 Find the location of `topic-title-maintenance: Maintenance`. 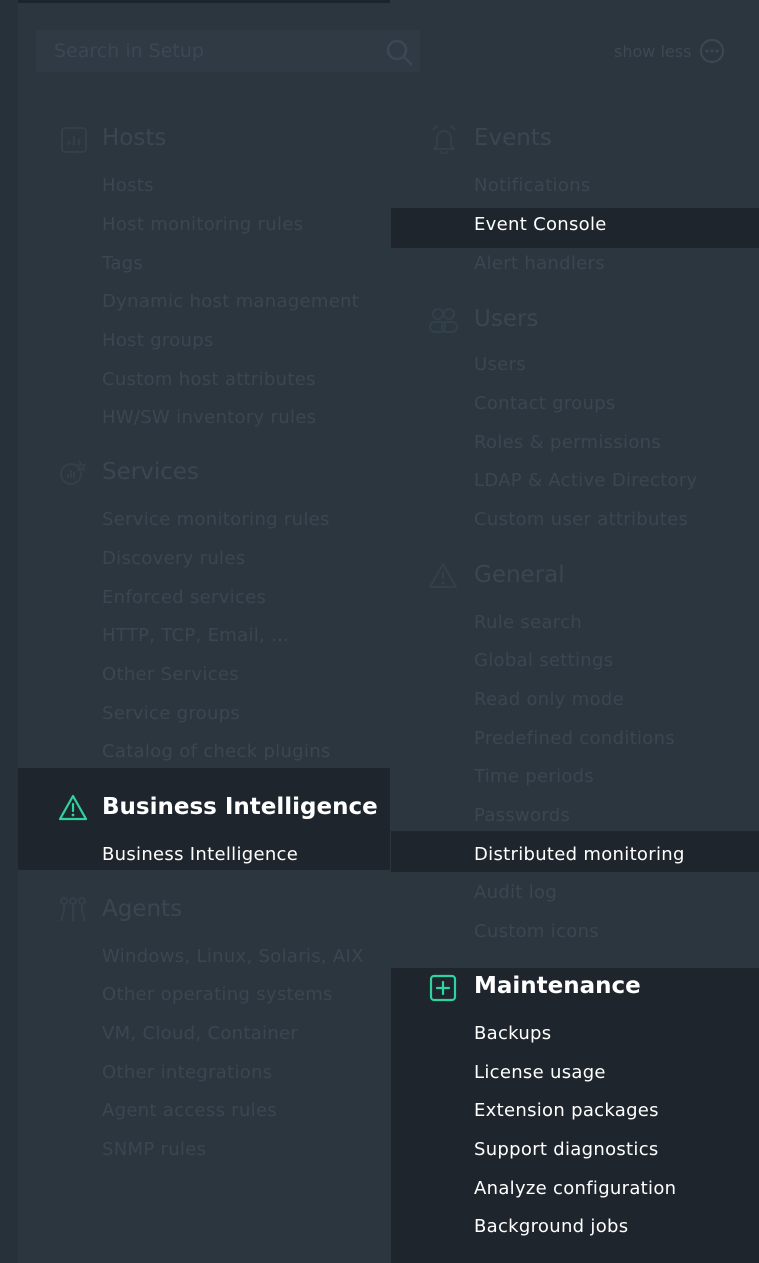

topic-title-maintenance: Maintenance is located at coordinates (557, 986).